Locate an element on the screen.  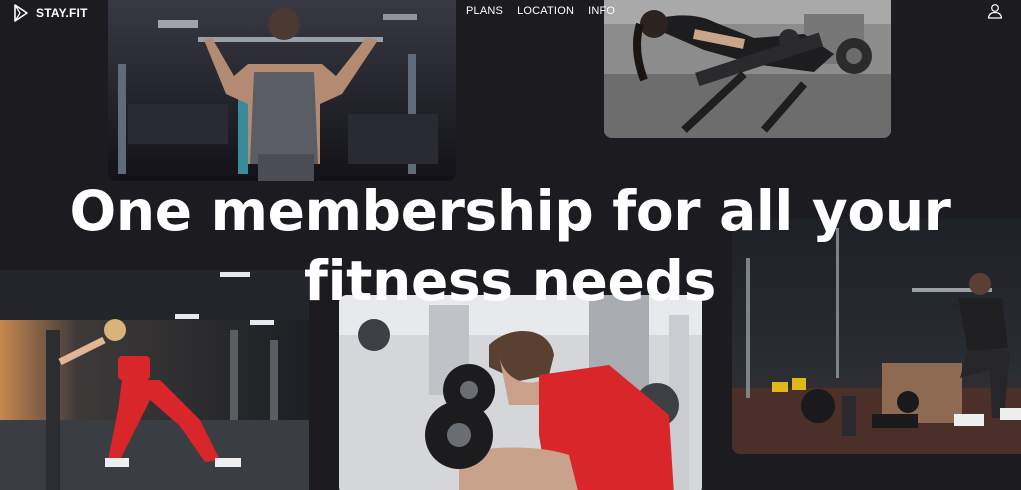
brand-logo: STAY.FIT is located at coordinates (50, 13).